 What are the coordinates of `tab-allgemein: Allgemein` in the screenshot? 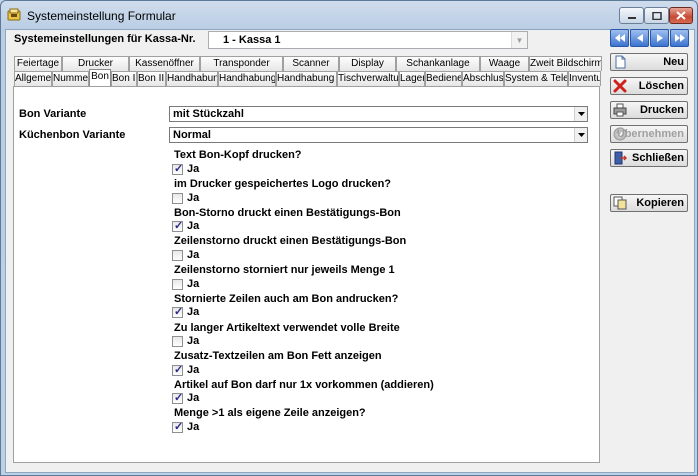 It's located at (33, 78).